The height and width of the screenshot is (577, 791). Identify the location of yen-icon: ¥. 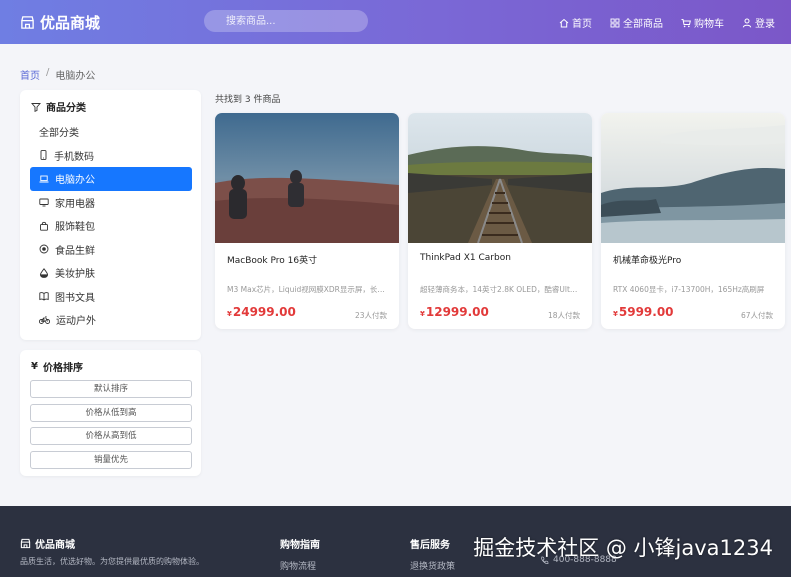
(34, 366).